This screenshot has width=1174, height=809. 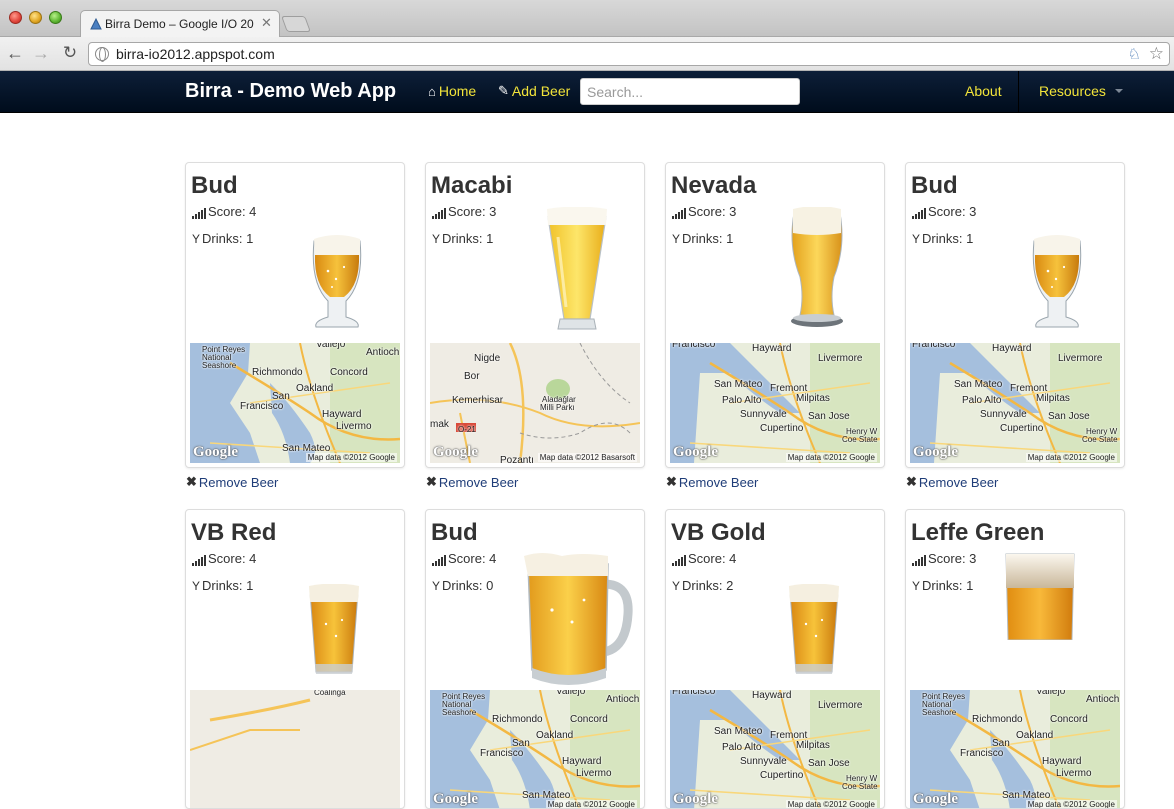 What do you see at coordinates (813, 398) in the screenshot?
I see `map-place-label: Milpitas` at bounding box center [813, 398].